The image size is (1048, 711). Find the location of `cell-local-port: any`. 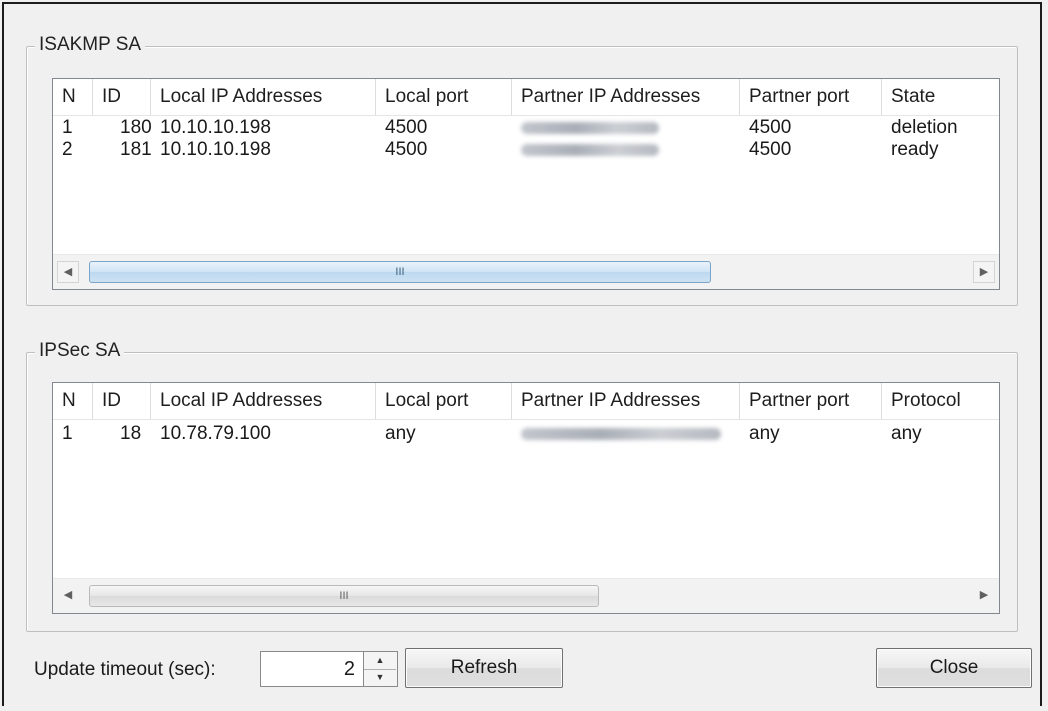

cell-local-port: any is located at coordinates (400, 433).